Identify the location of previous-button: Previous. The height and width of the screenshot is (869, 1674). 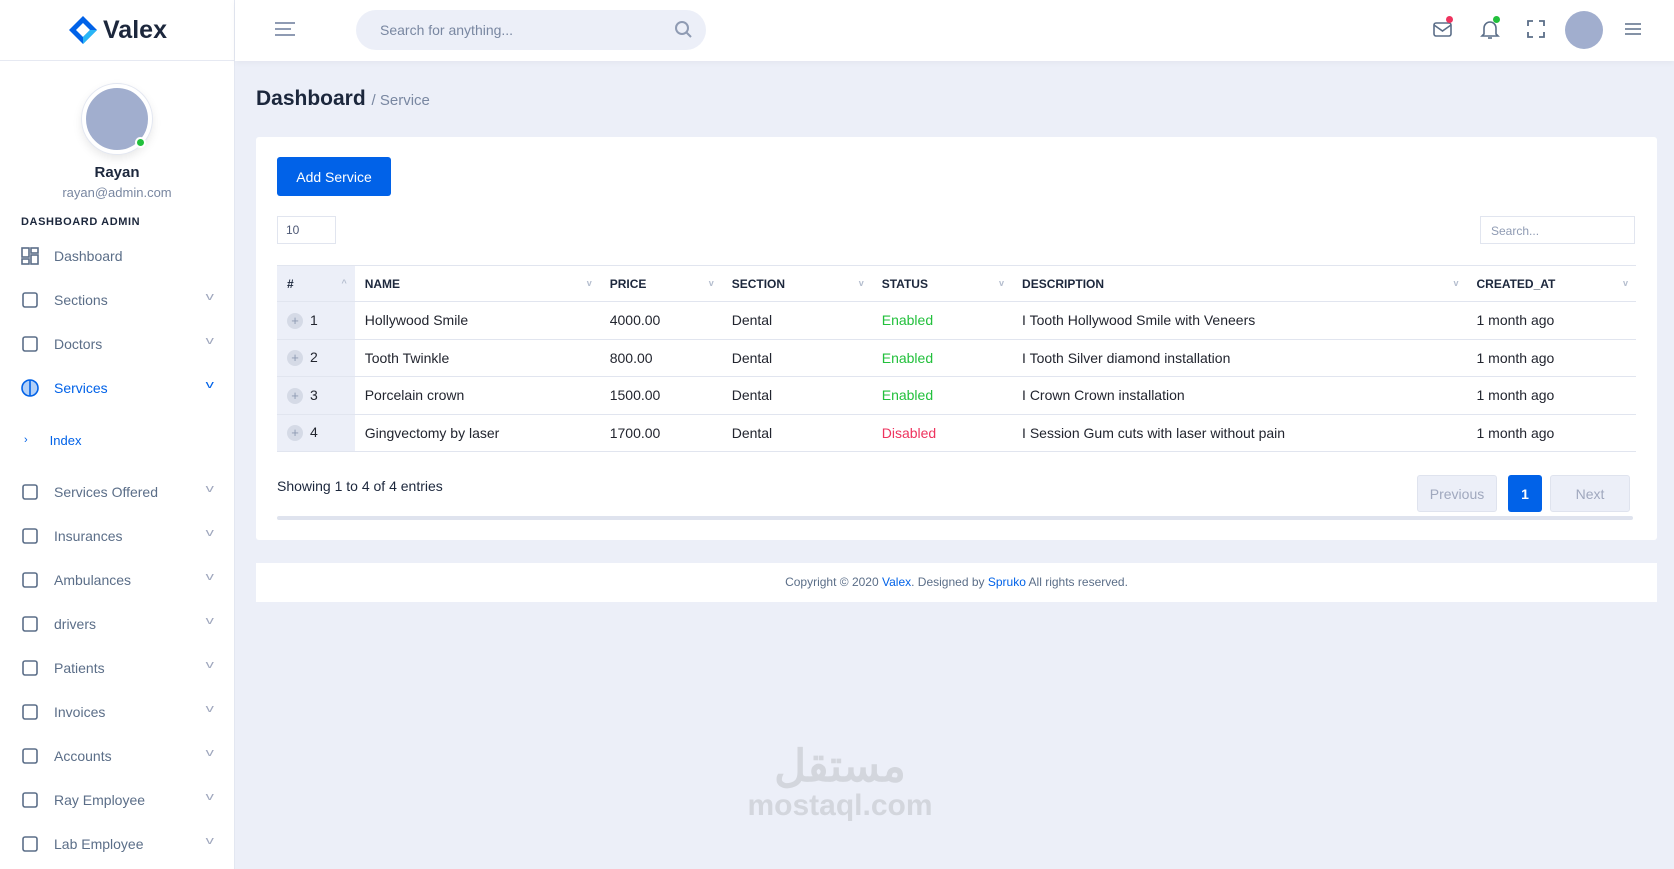
(1457, 493).